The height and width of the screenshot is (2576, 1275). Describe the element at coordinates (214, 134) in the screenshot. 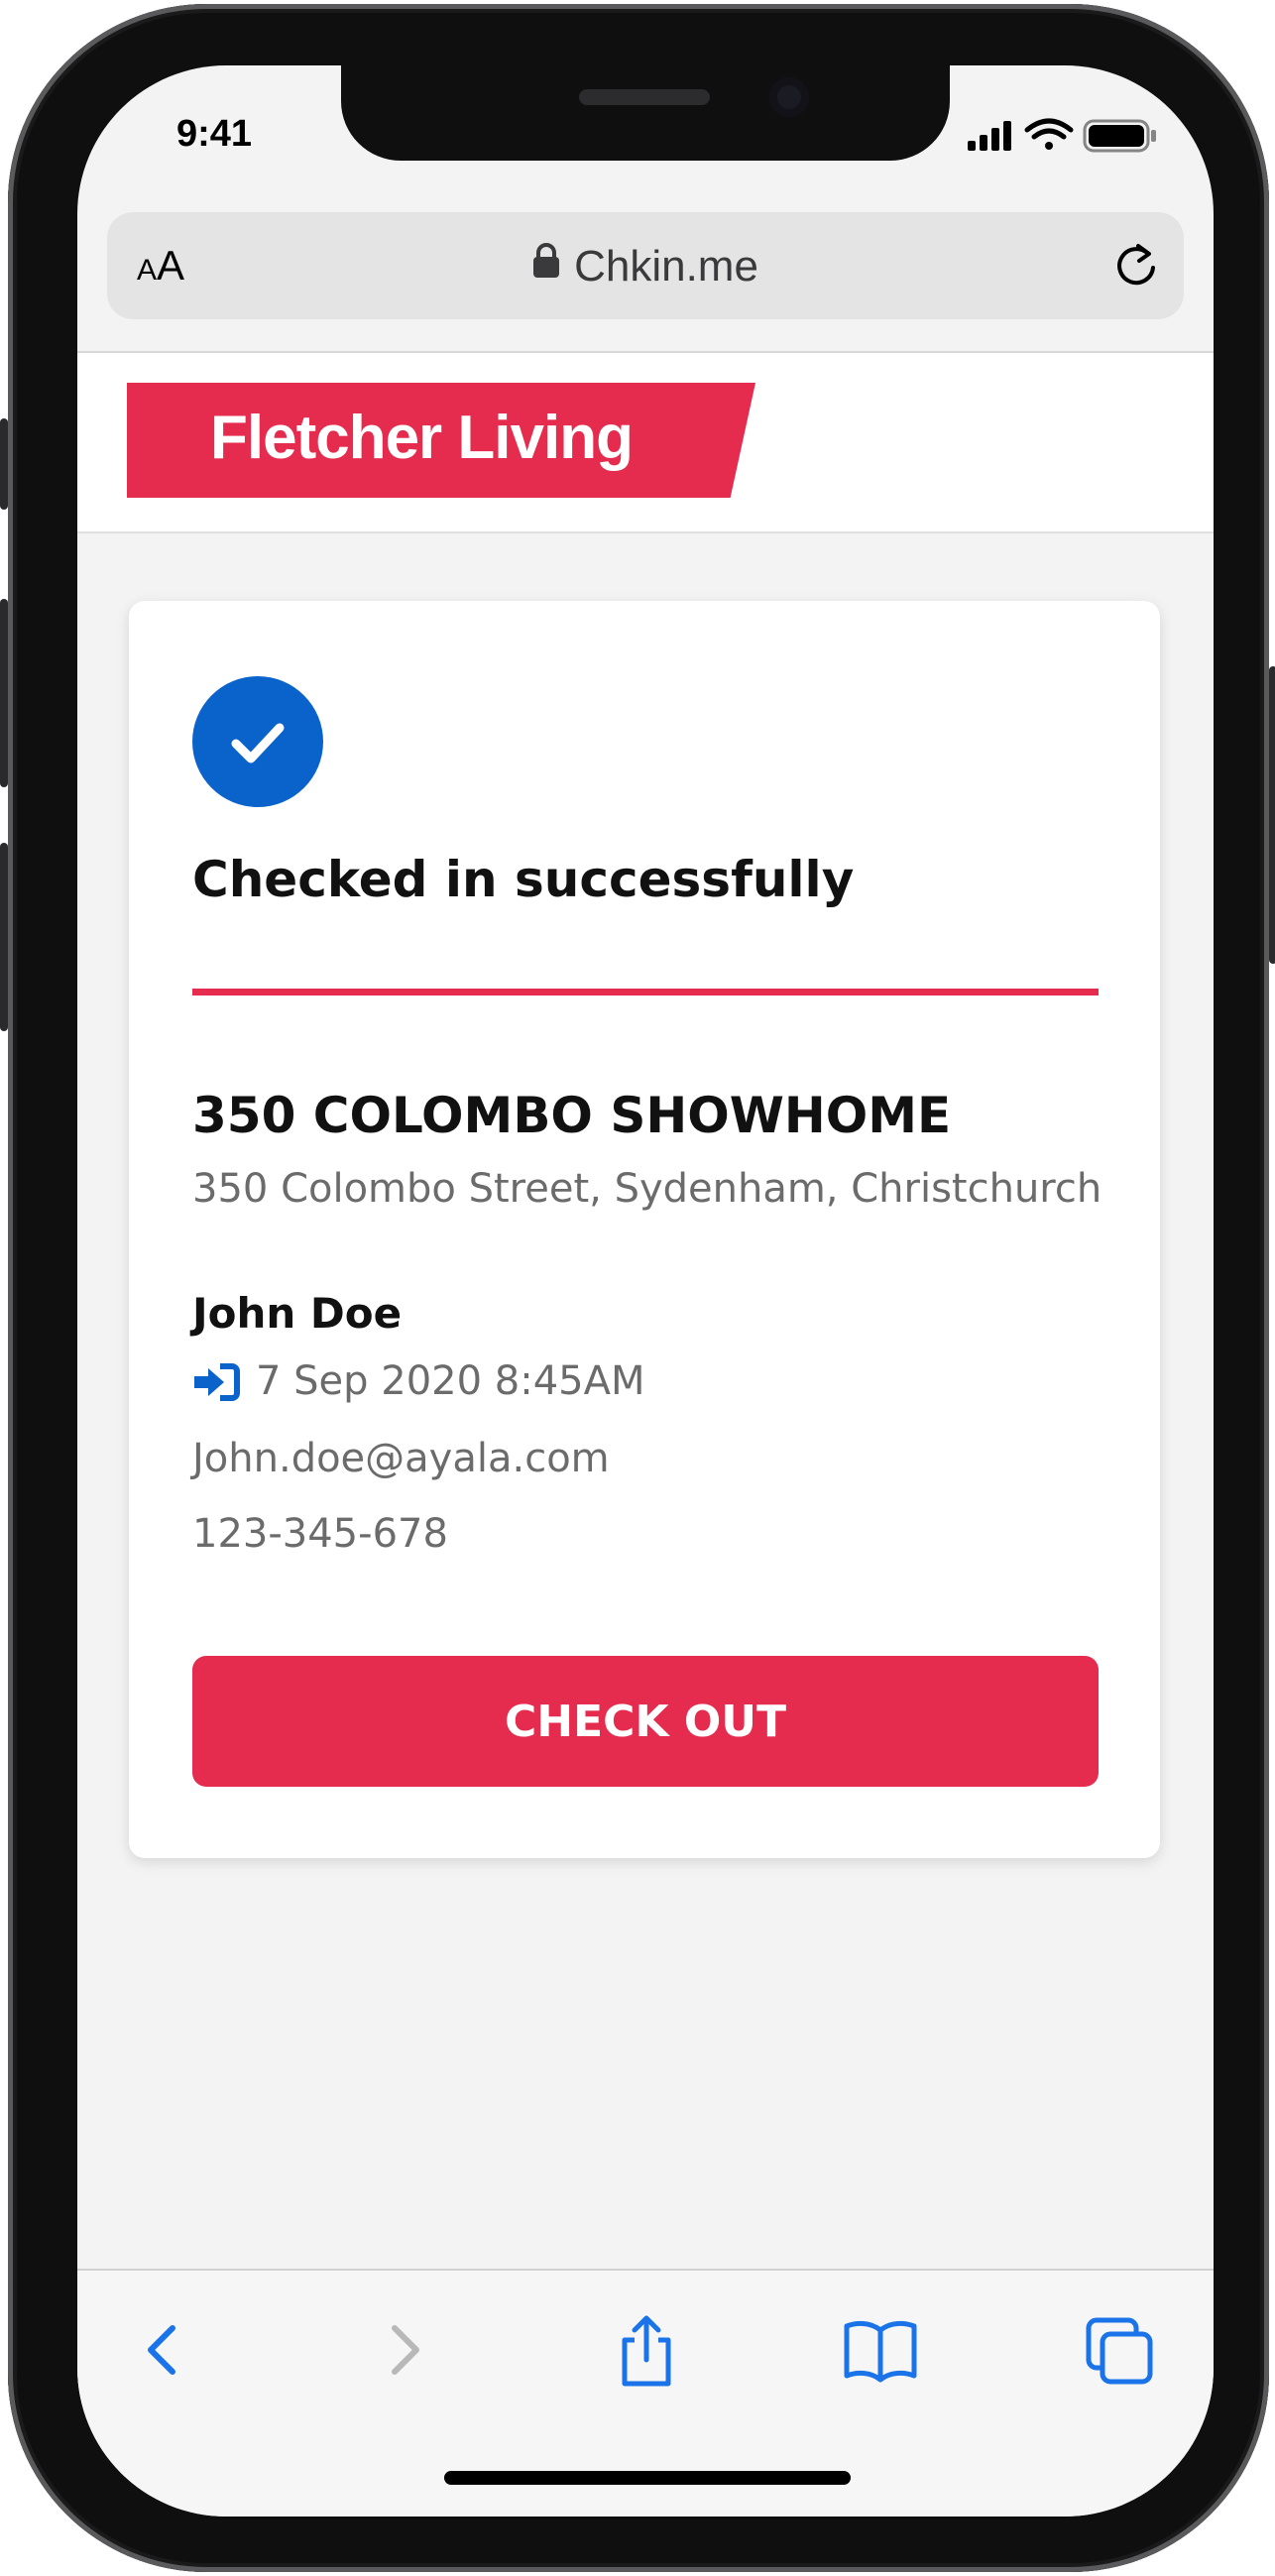

I see `status-time: 9:41` at that location.